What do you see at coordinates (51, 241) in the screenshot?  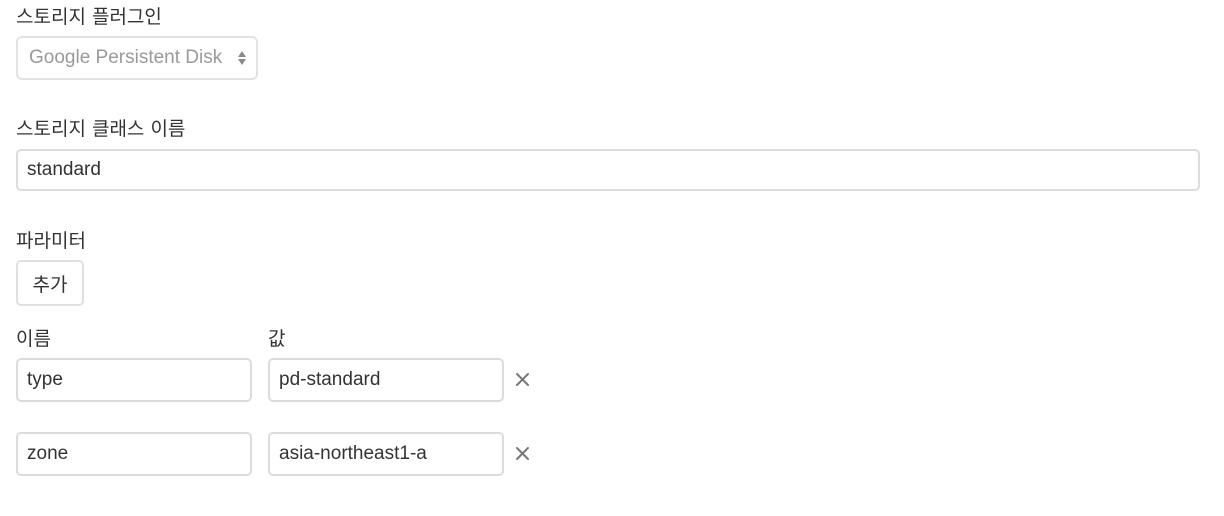 I see `parameters-label: 파라미터` at bounding box center [51, 241].